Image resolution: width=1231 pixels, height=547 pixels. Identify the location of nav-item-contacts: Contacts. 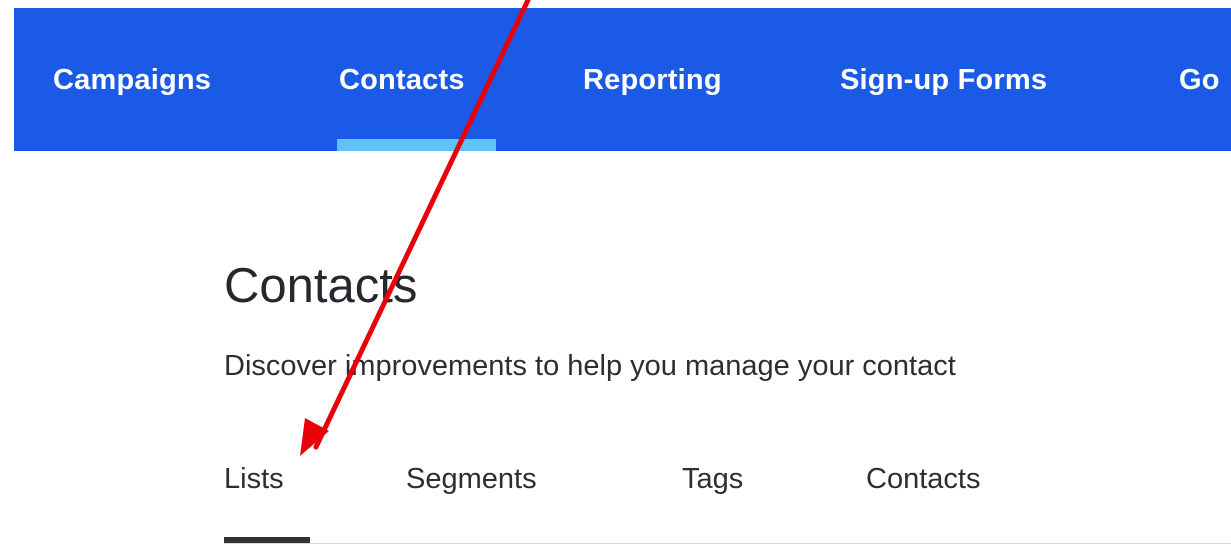
(402, 80).